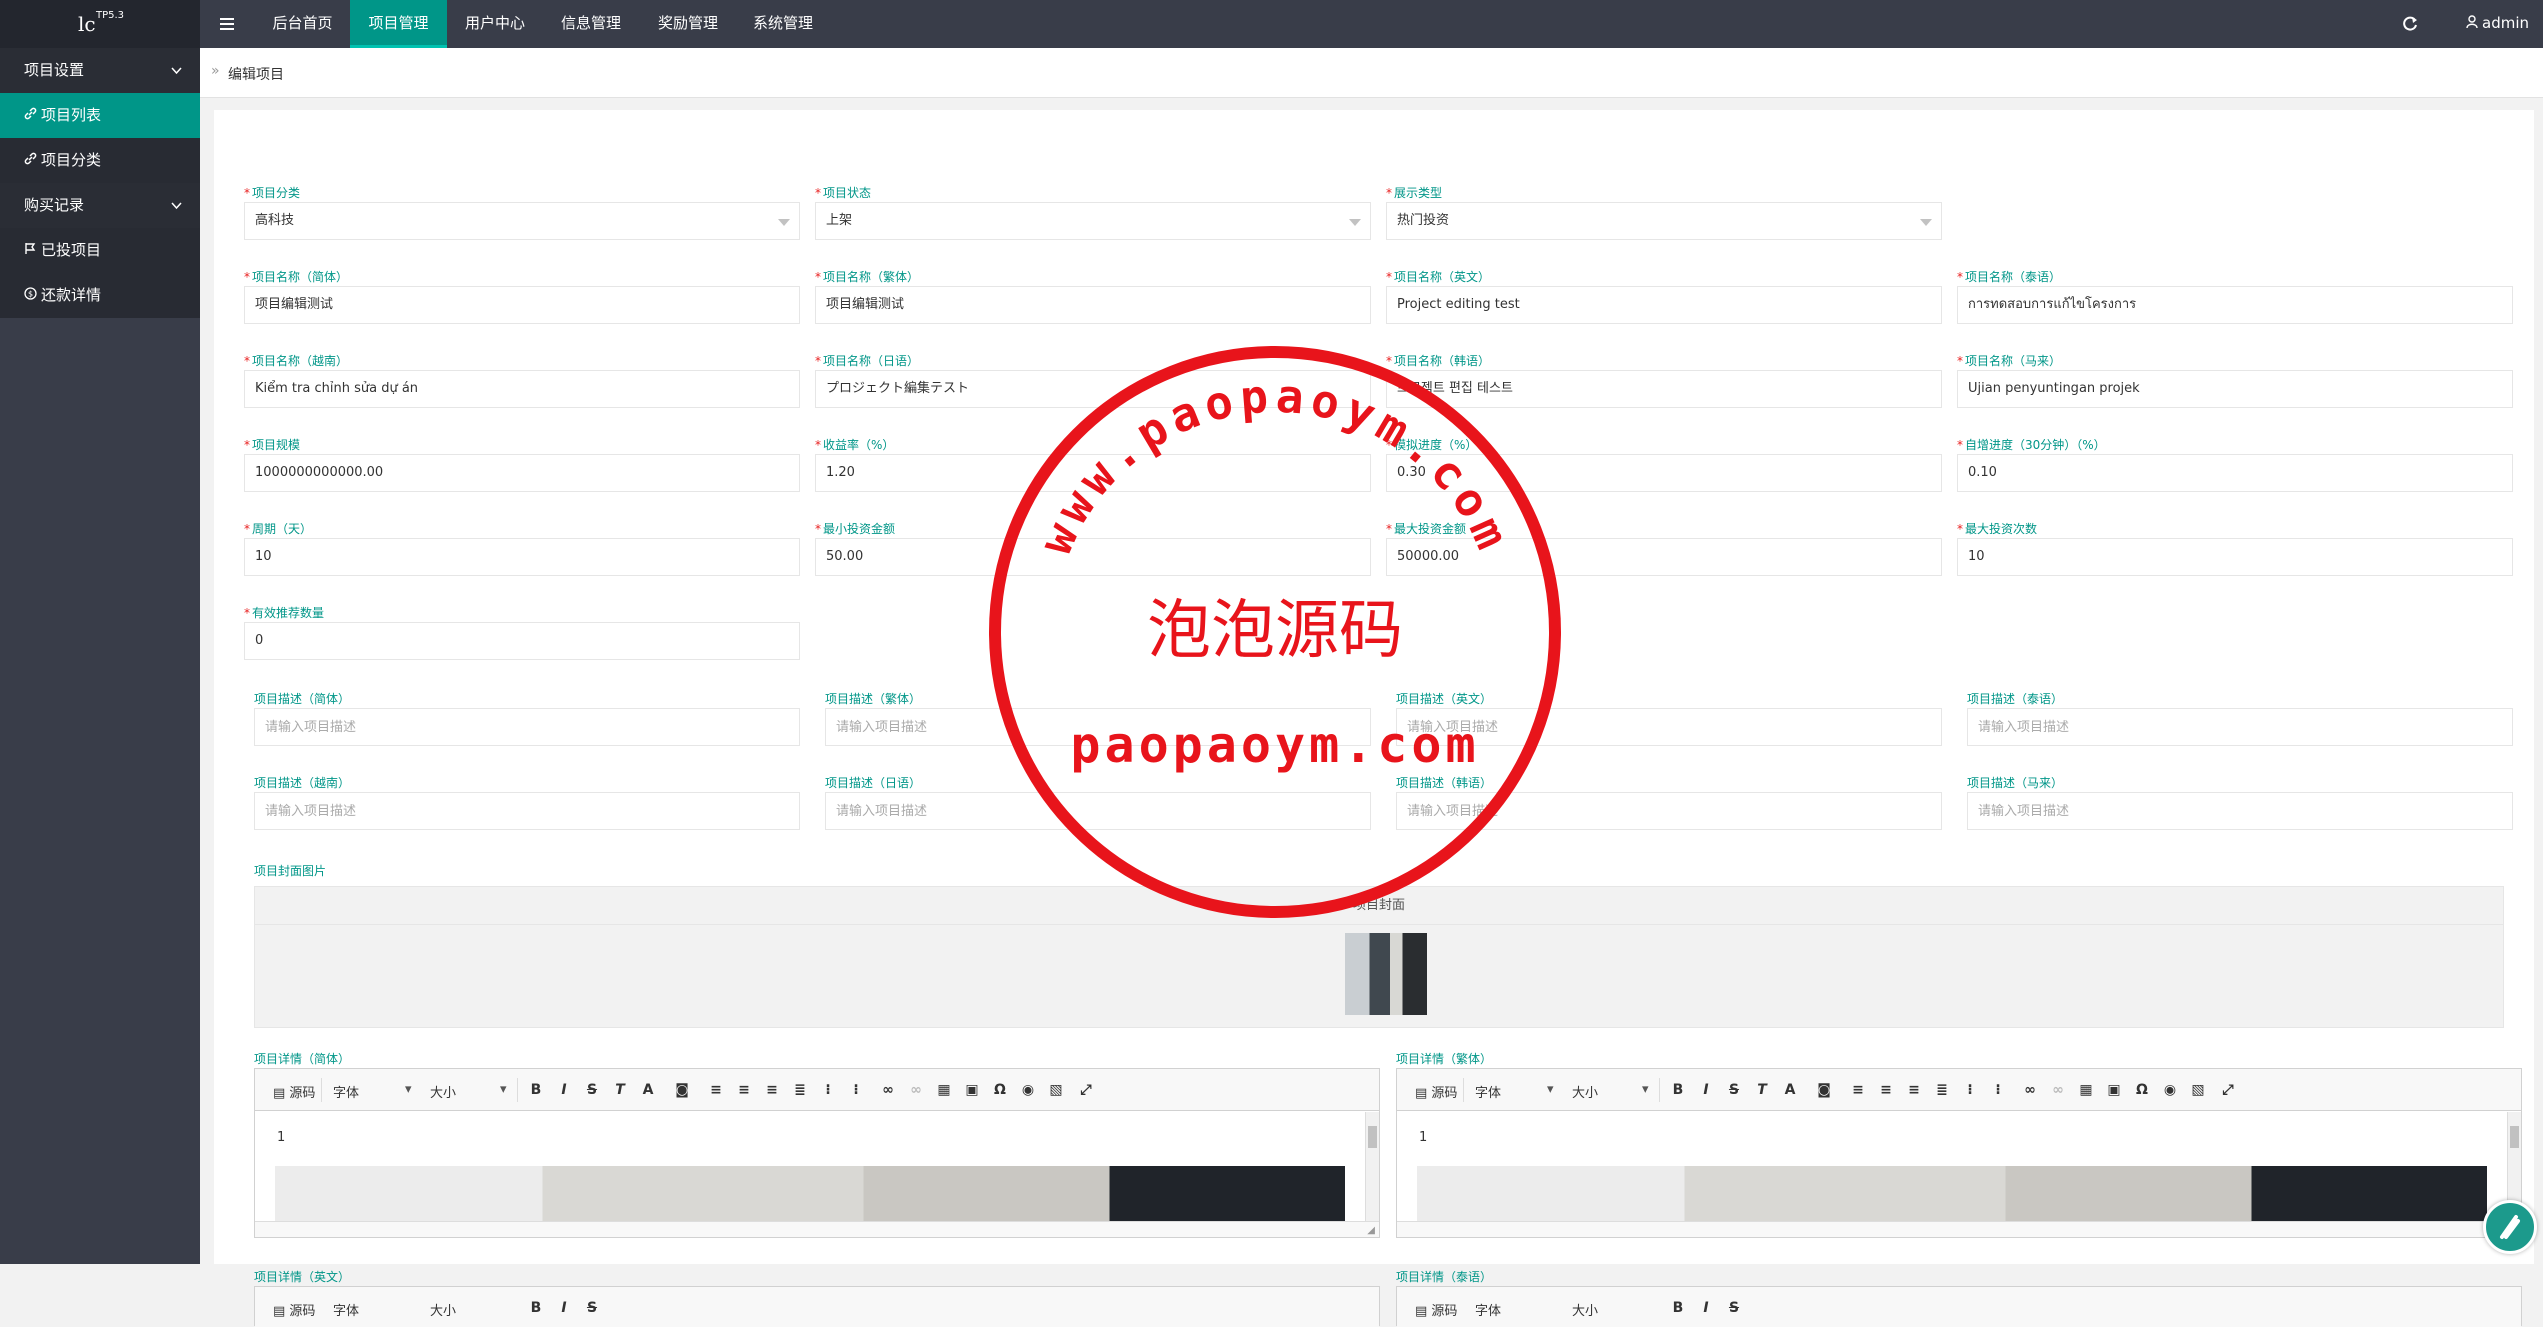  Describe the element at coordinates (1664, 389) in the screenshot. I see `name-ko-input: 프로젝트 편집 테스트` at that location.